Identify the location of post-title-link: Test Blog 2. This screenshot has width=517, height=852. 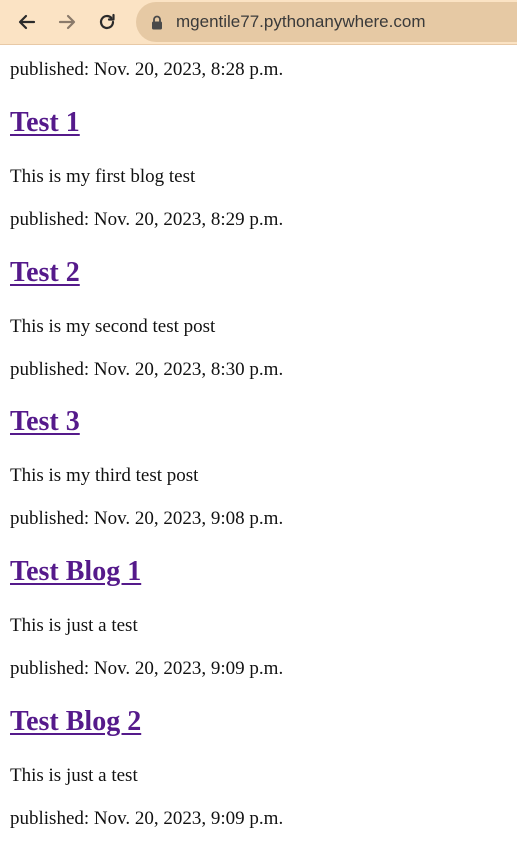
(75, 721).